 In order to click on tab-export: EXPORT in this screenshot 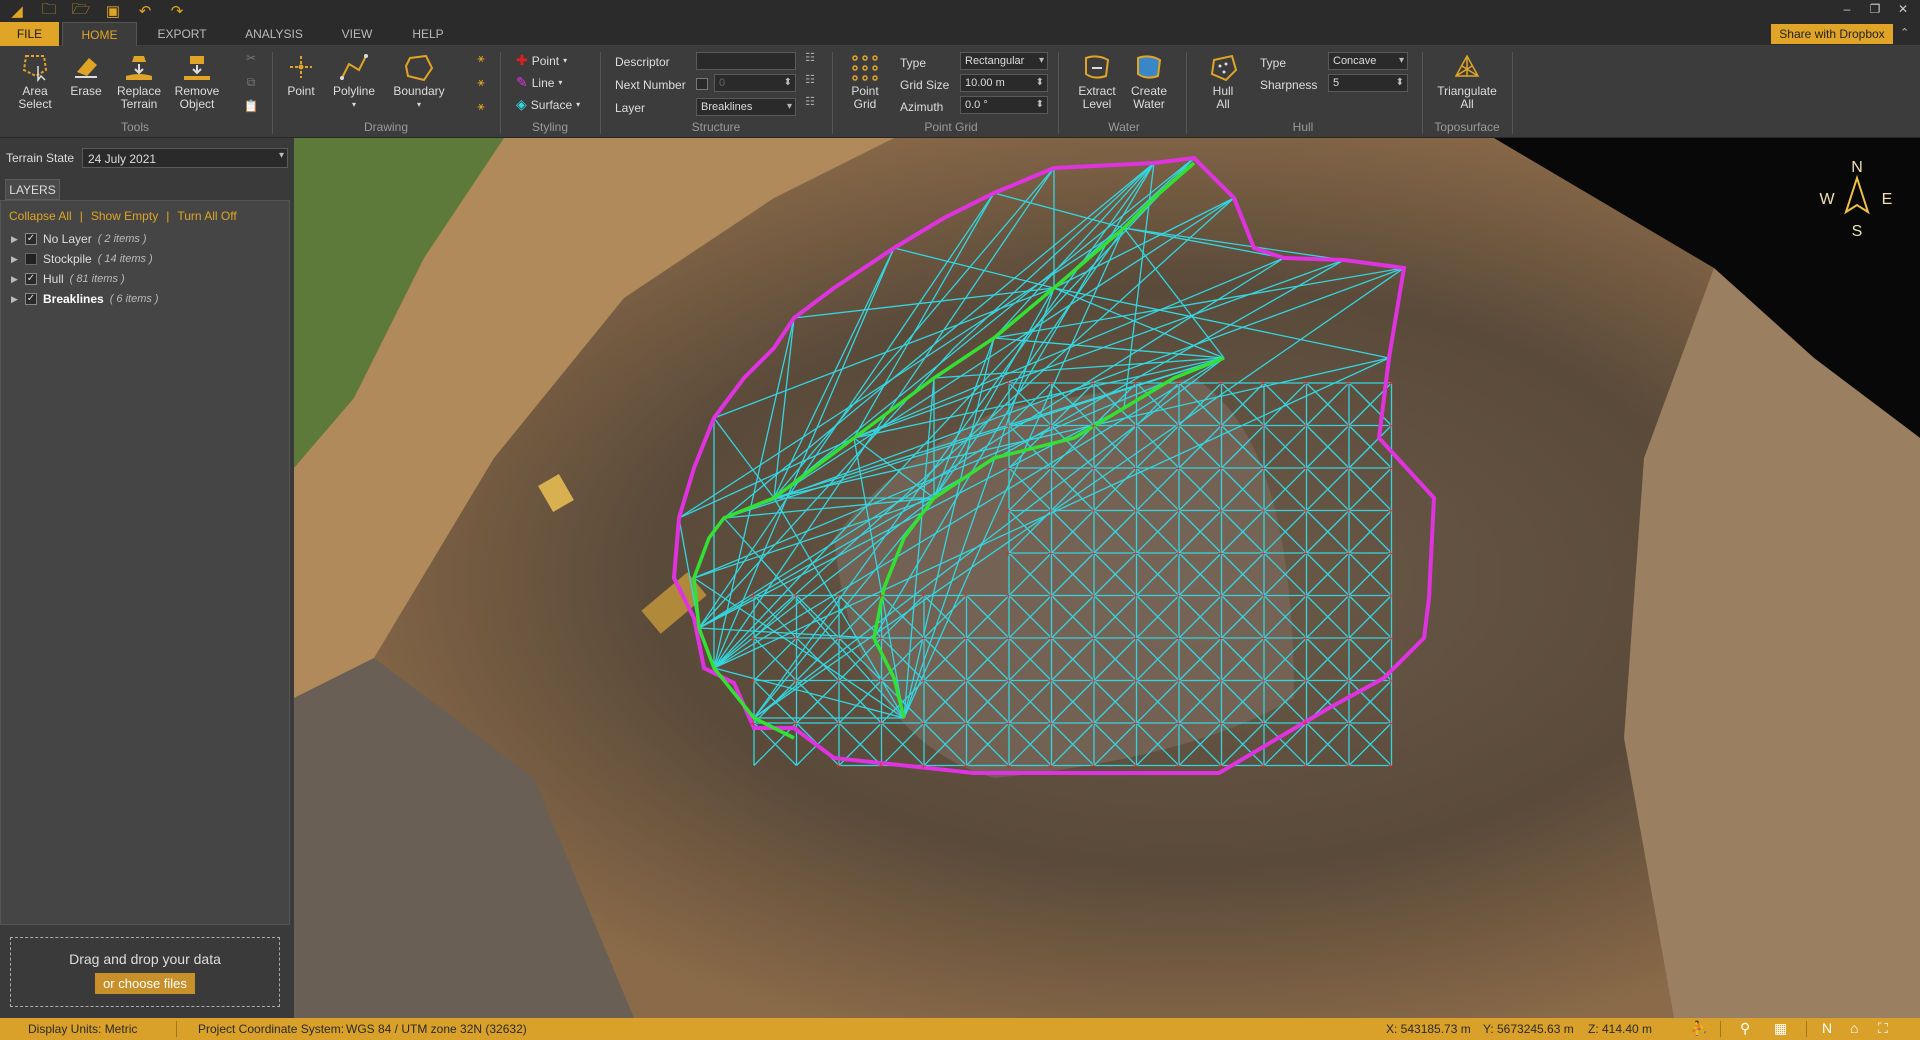, I will do `click(182, 34)`.